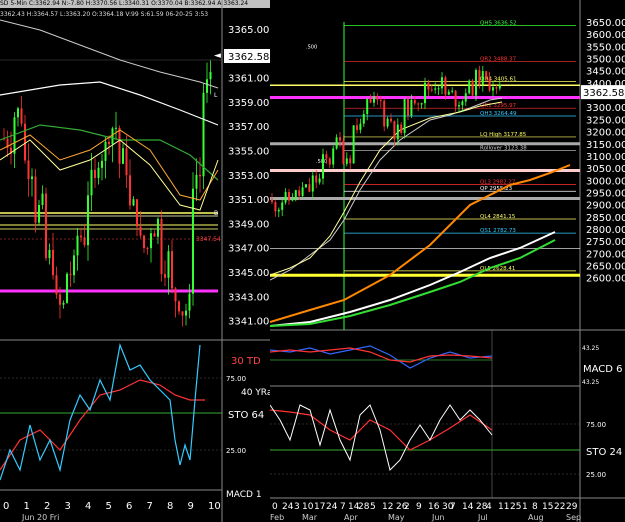  I want to click on price-axis-label: 3355.00, so click(248, 152).